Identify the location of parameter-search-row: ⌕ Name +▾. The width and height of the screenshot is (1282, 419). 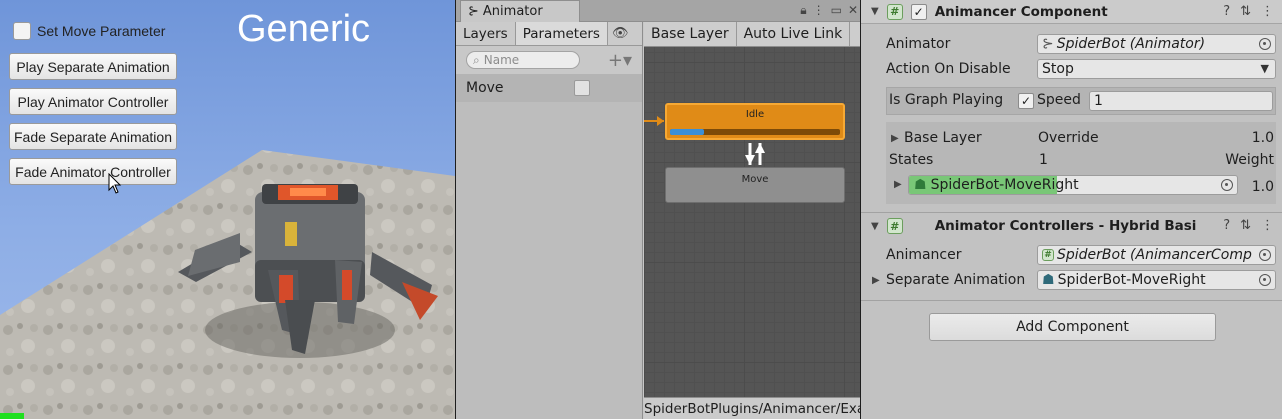
(549, 60).